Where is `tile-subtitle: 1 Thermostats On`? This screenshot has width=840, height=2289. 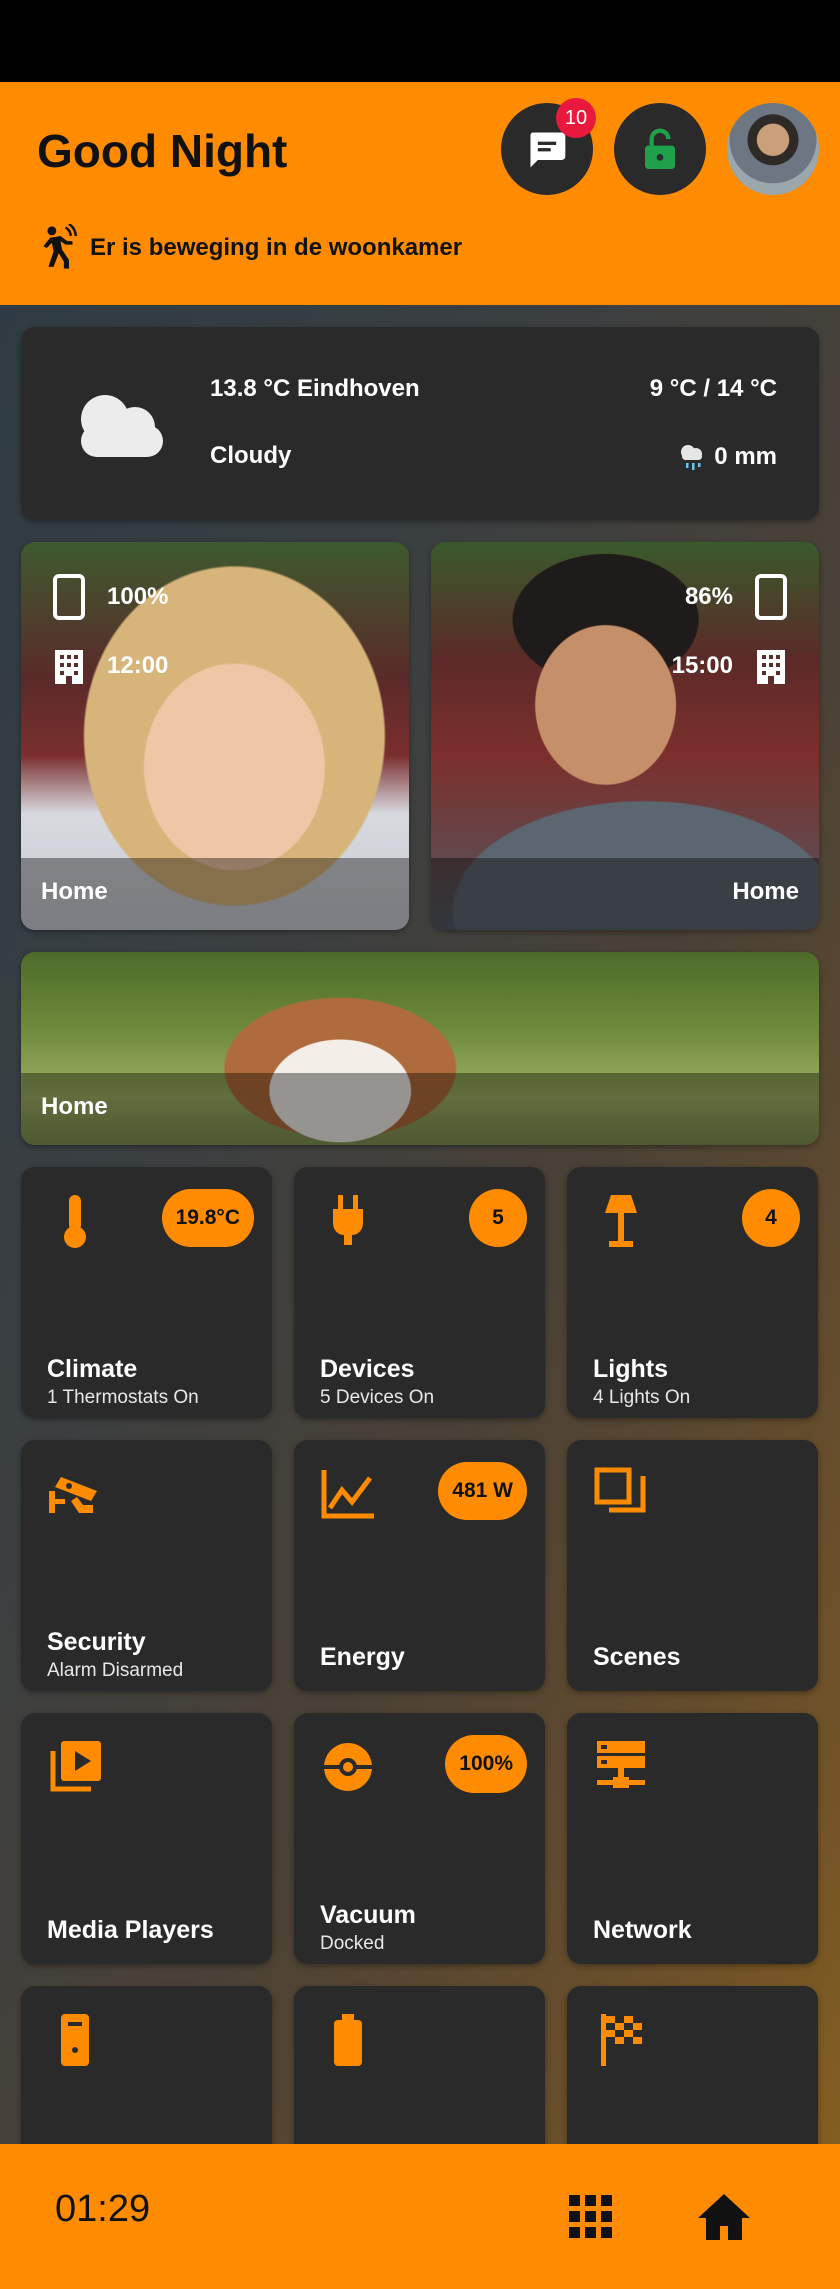 tile-subtitle: 1 Thermostats On is located at coordinates (123, 1397).